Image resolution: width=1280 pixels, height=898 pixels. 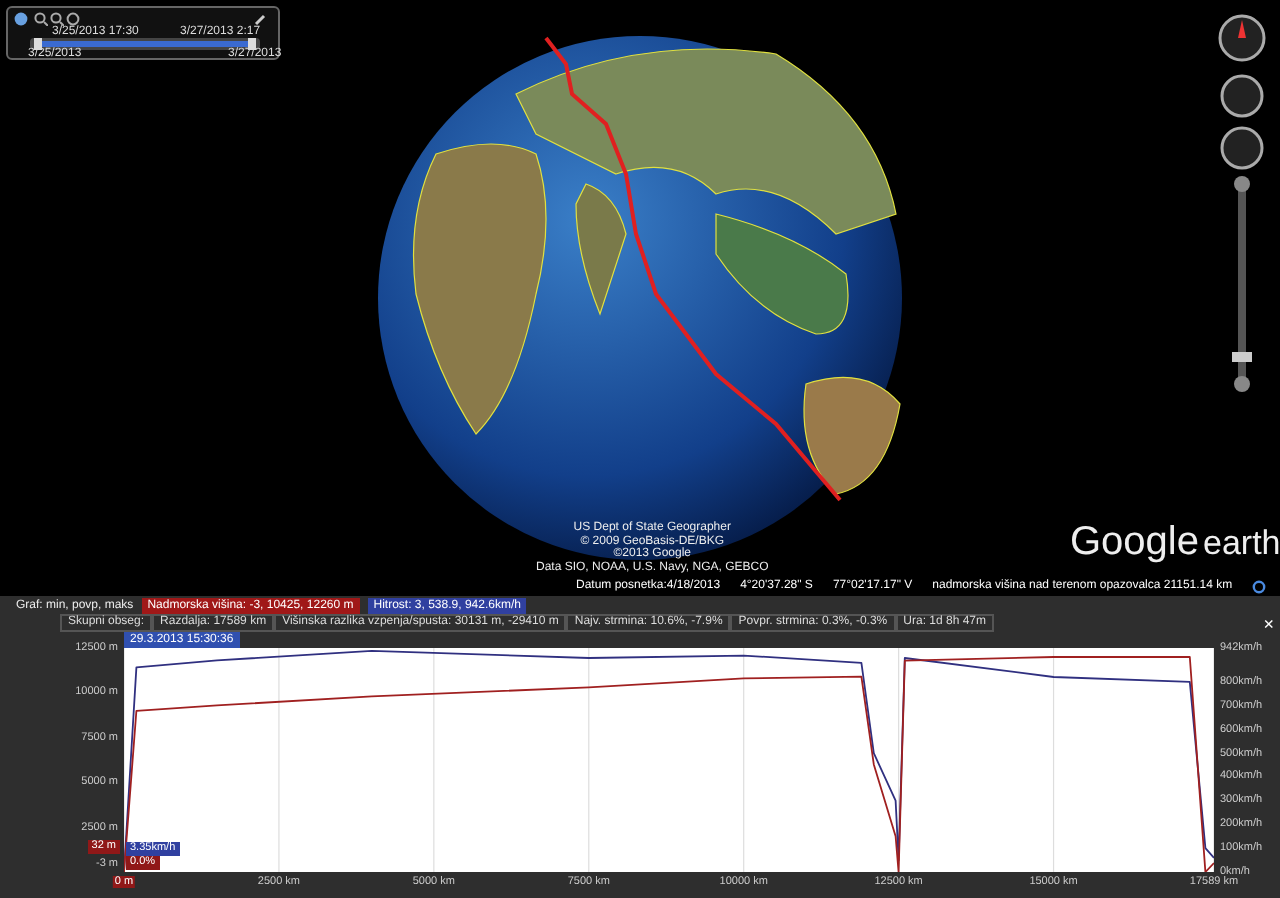 What do you see at coordinates (1241, 544) in the screenshot?
I see `logo-product: earth` at bounding box center [1241, 544].